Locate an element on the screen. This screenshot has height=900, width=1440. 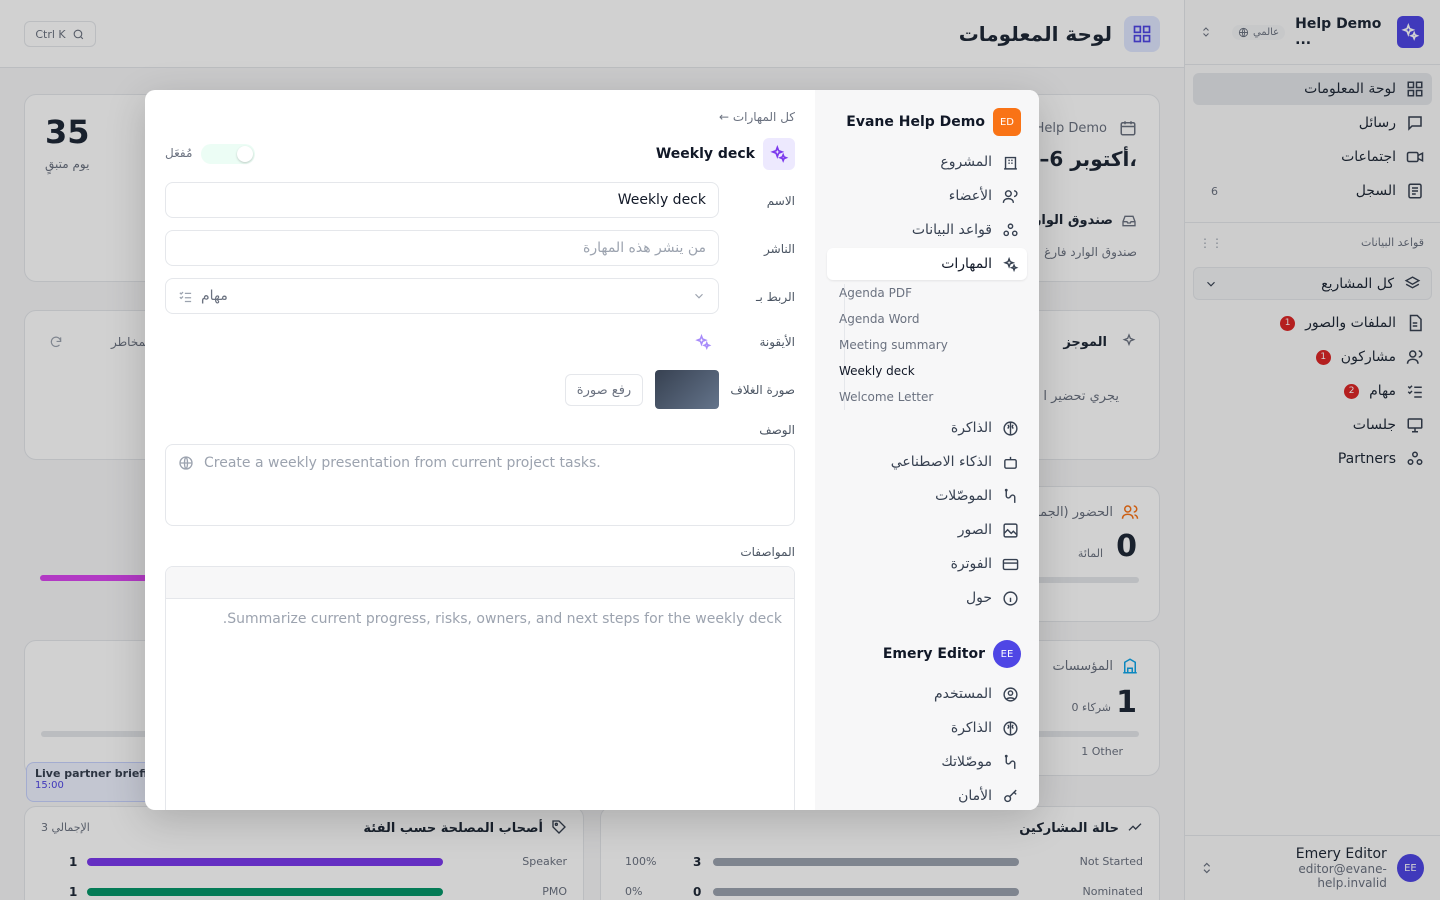
about-icon is located at coordinates (1010, 598).